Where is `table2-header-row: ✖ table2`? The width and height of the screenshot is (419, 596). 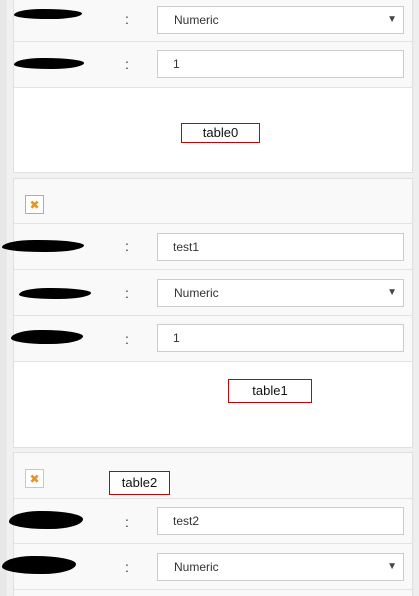
table2-header-row: ✖ table2 is located at coordinates (213, 476).